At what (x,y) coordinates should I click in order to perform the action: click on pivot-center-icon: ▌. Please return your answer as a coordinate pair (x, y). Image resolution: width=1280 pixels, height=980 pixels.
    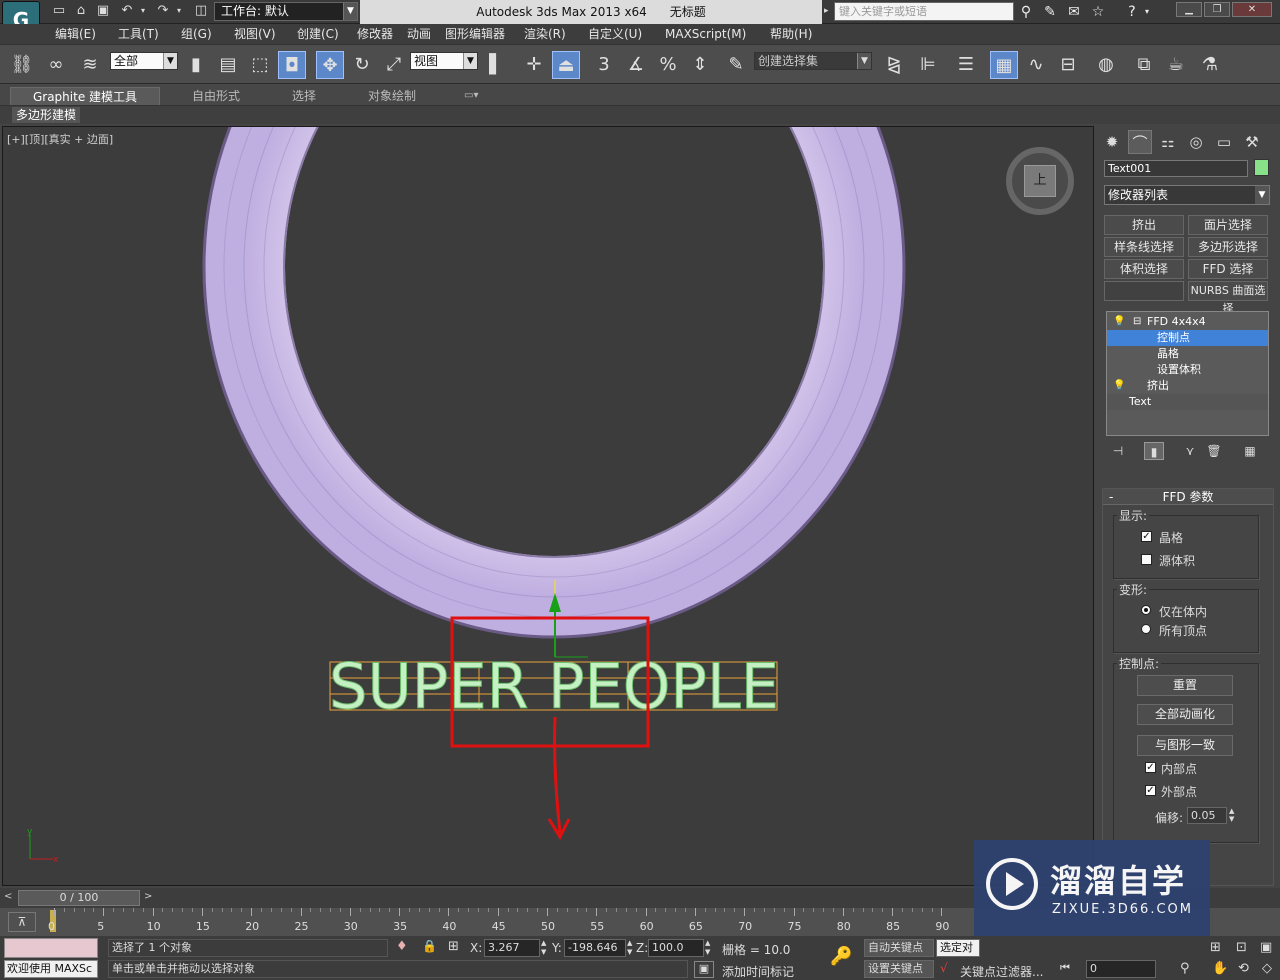
    Looking at the image, I should click on (496, 65).